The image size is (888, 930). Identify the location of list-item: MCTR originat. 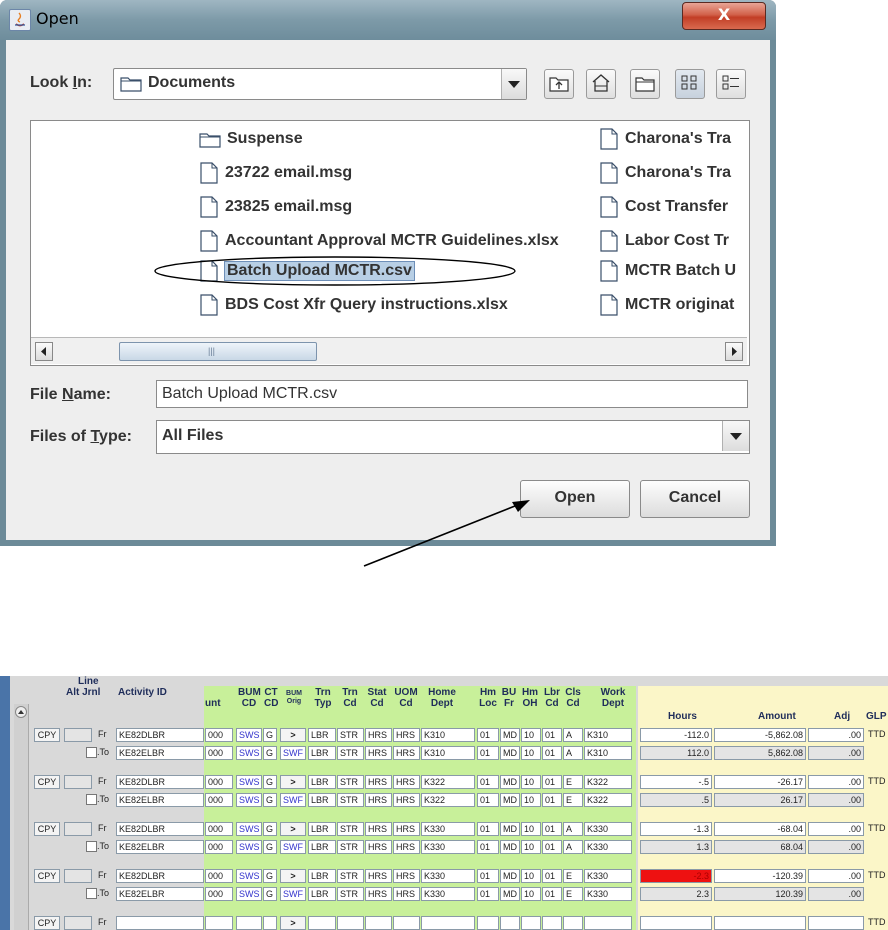
(673, 305).